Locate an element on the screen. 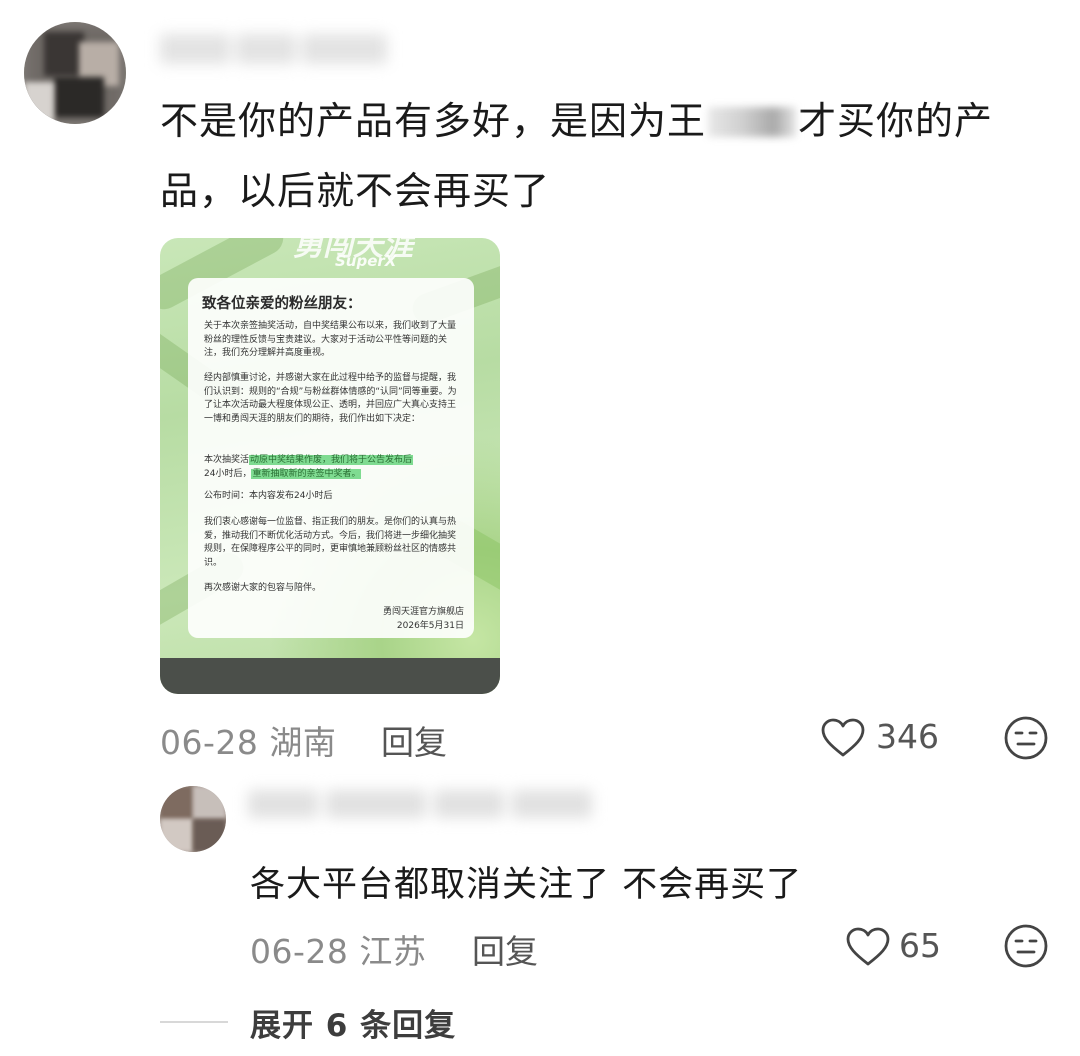 The width and height of the screenshot is (1080, 1056). expand-divider is located at coordinates (194, 1022).